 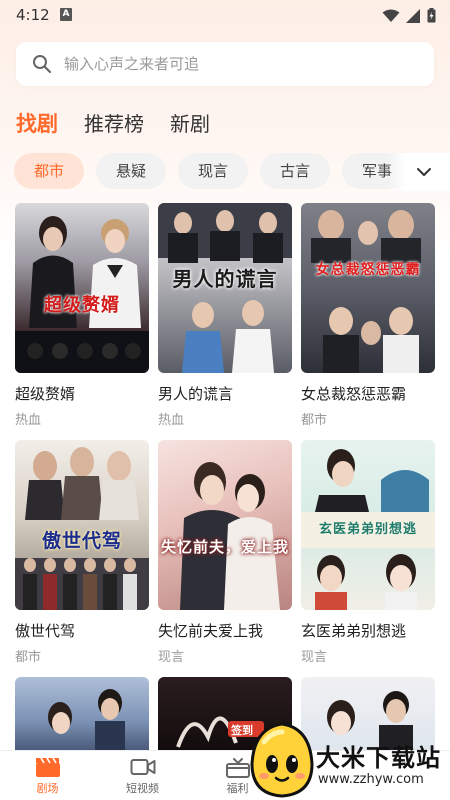 I want to click on drama-card, so click(x=82, y=713).